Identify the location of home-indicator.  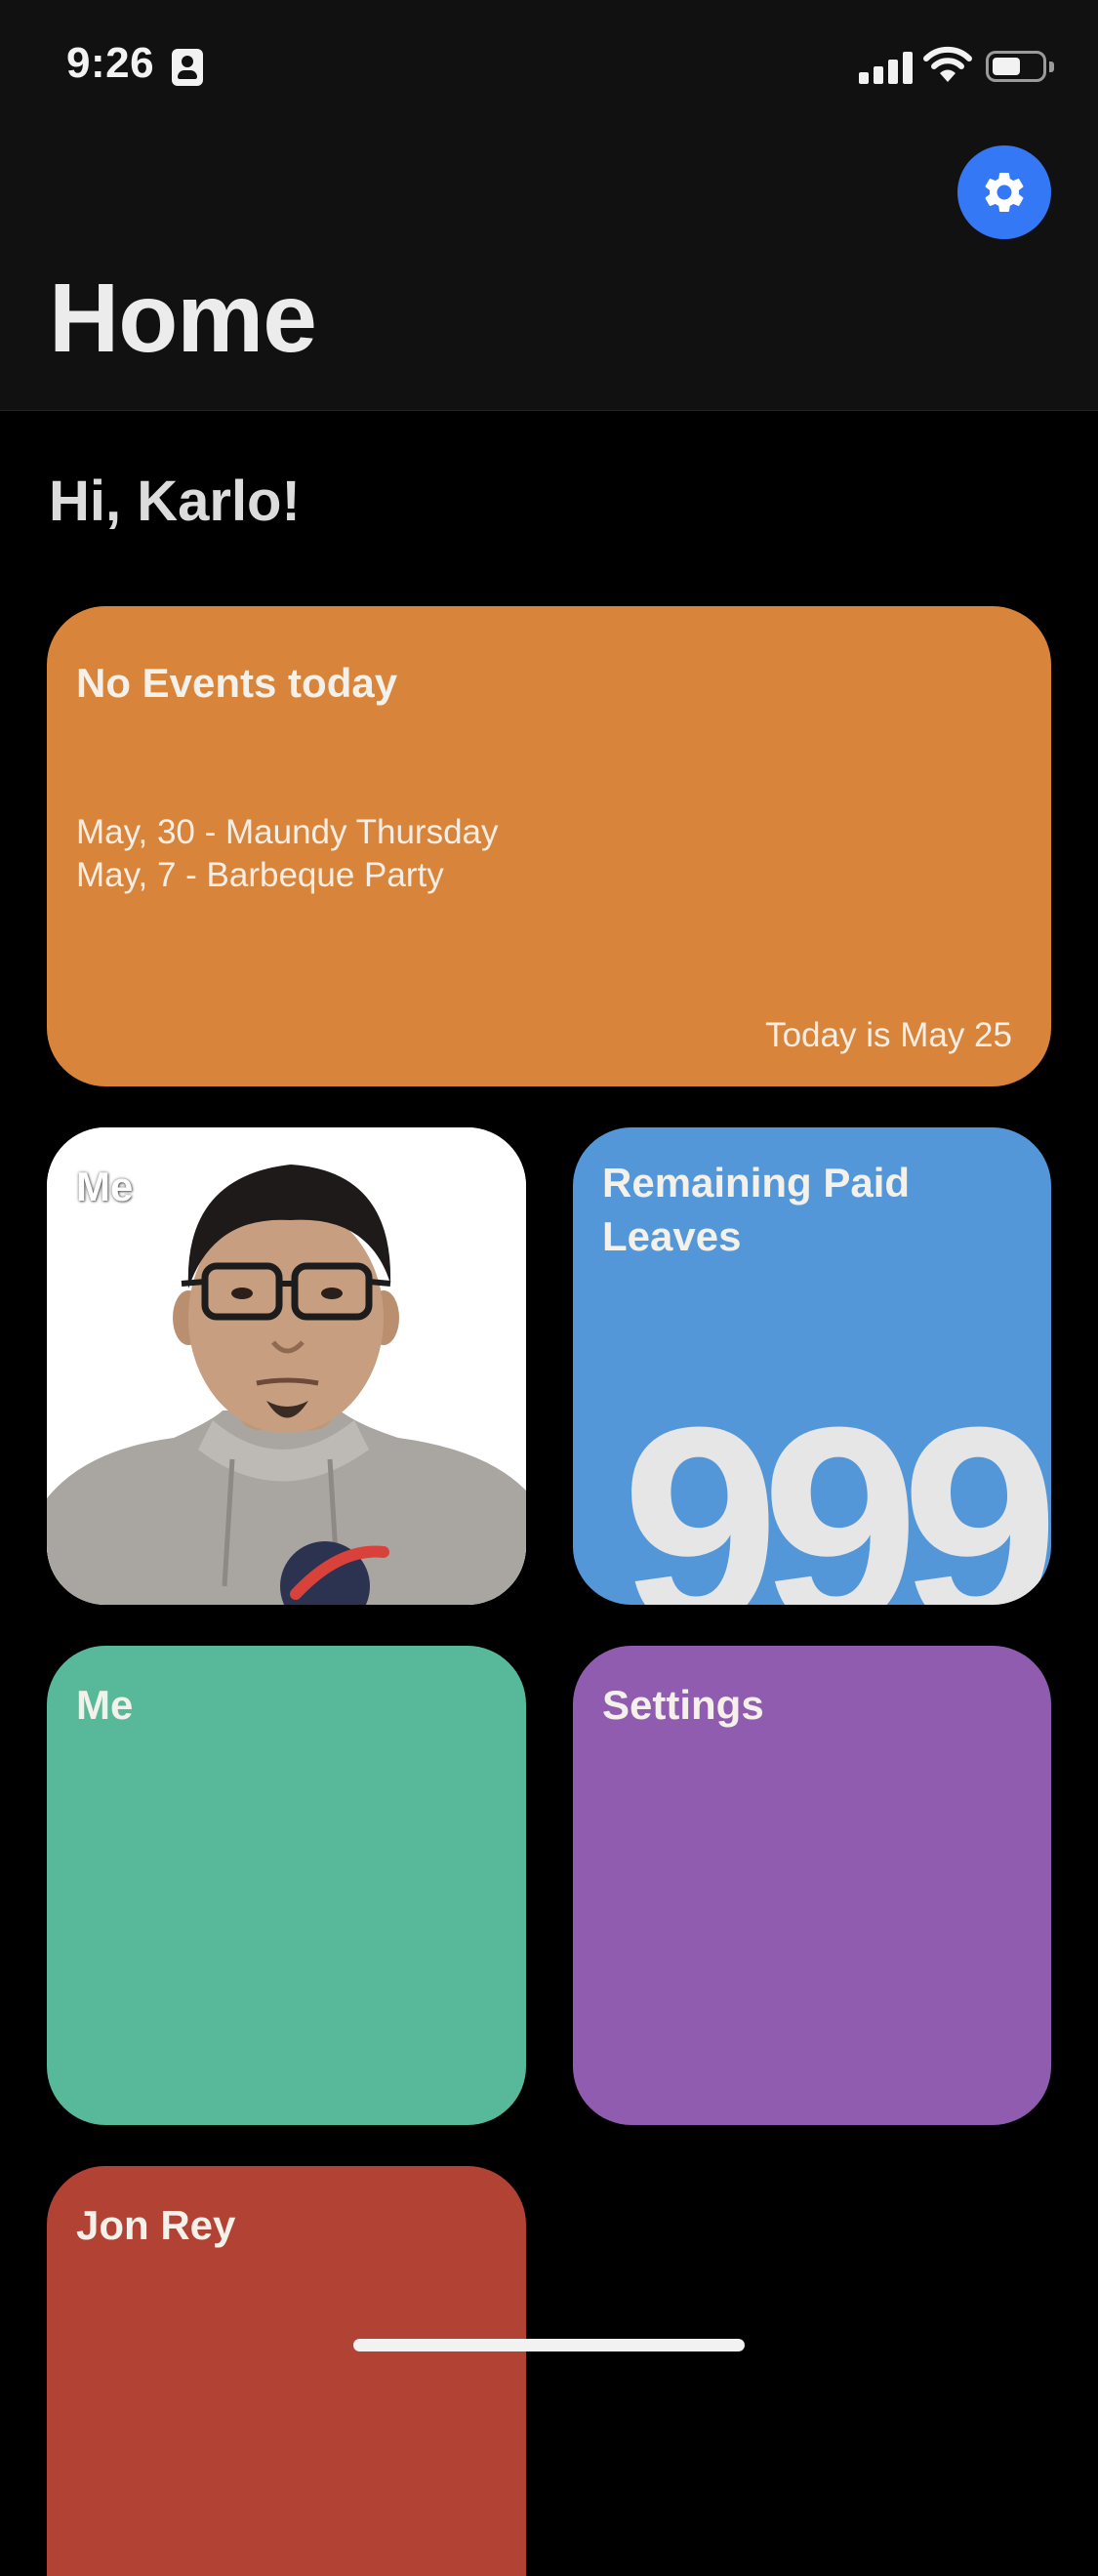
(549, 2345).